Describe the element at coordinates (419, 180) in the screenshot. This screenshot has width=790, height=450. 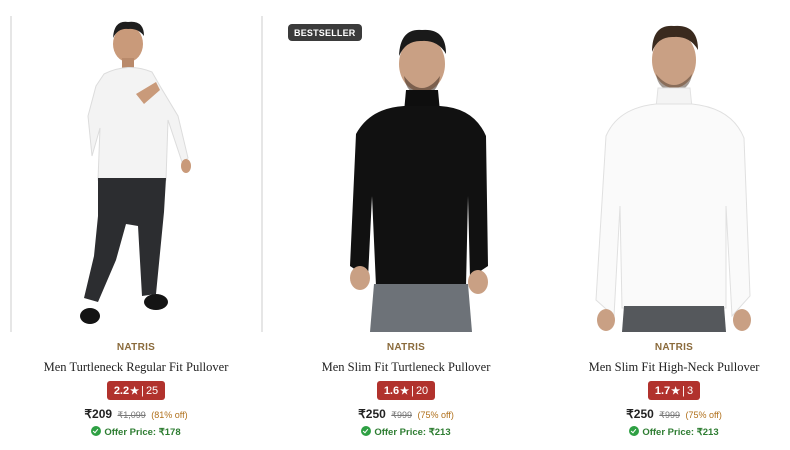
I see `model-black-turtleneck-image` at that location.